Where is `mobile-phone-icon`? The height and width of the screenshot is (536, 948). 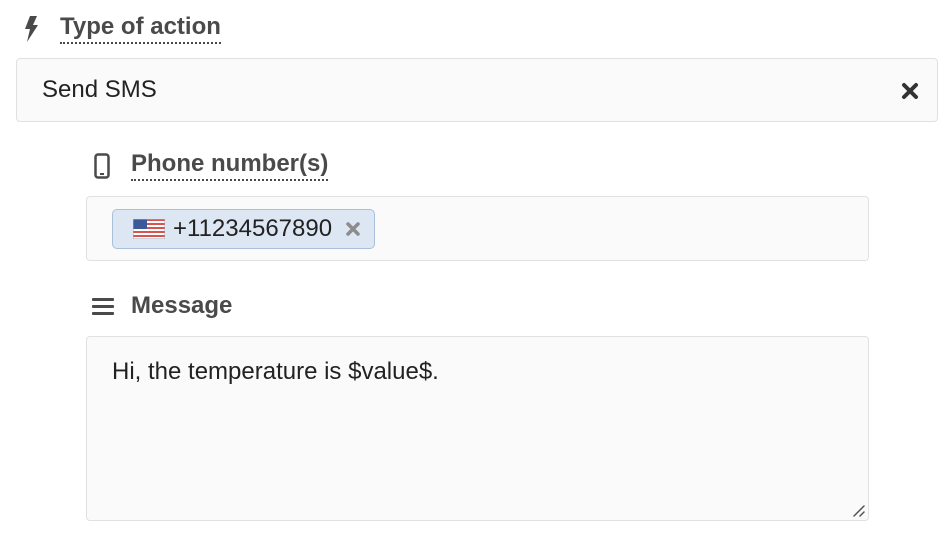
mobile-phone-icon is located at coordinates (102, 165).